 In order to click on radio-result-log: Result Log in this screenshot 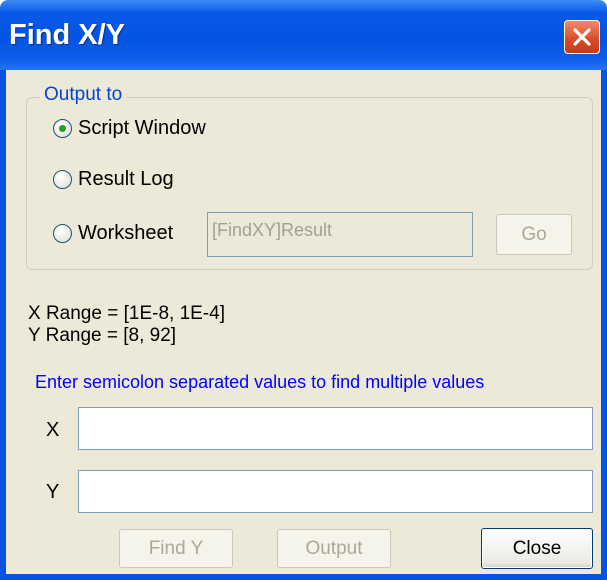, I will do `click(113, 179)`.